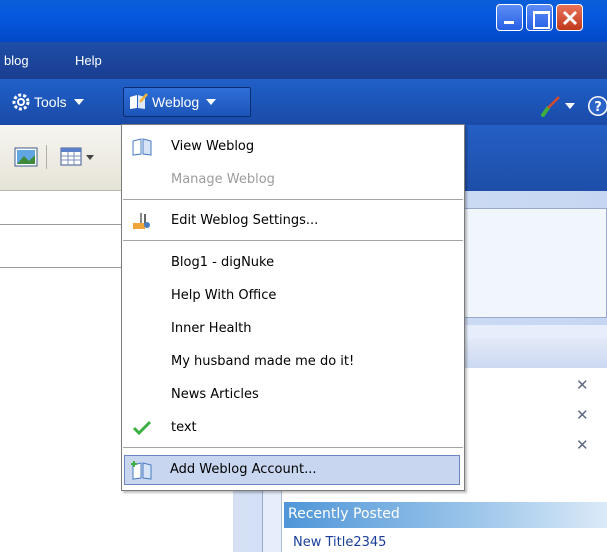 The image size is (607, 552). I want to click on maximize-button, so click(539, 17).